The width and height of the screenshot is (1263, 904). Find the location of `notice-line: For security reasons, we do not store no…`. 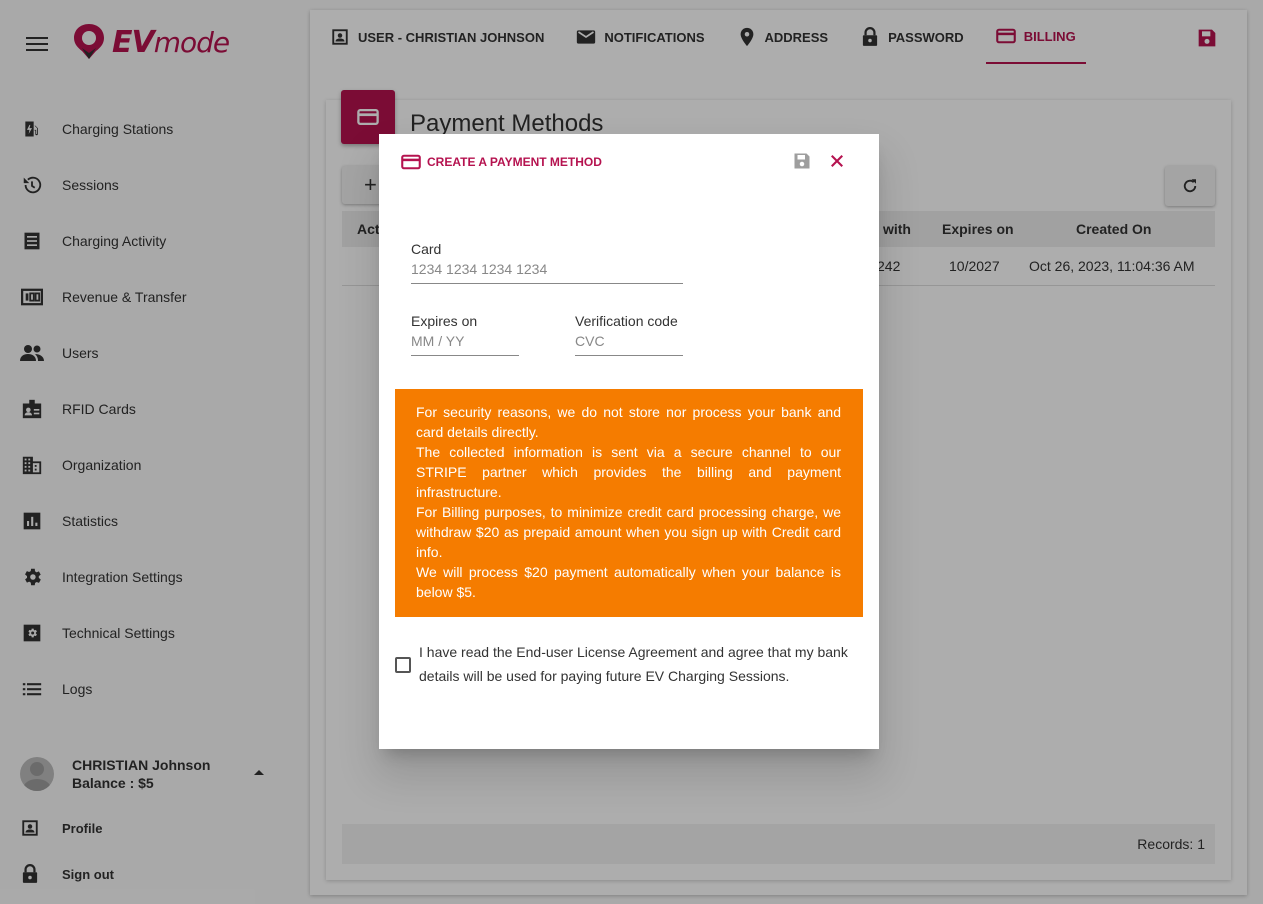

notice-line: For security reasons, we do not store no… is located at coordinates (628, 422).